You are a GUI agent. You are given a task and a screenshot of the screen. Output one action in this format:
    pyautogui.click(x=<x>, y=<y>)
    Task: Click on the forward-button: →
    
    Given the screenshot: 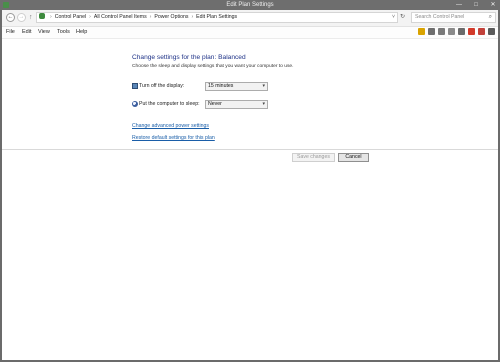 What is the action you would take?
    pyautogui.click(x=21, y=17)
    